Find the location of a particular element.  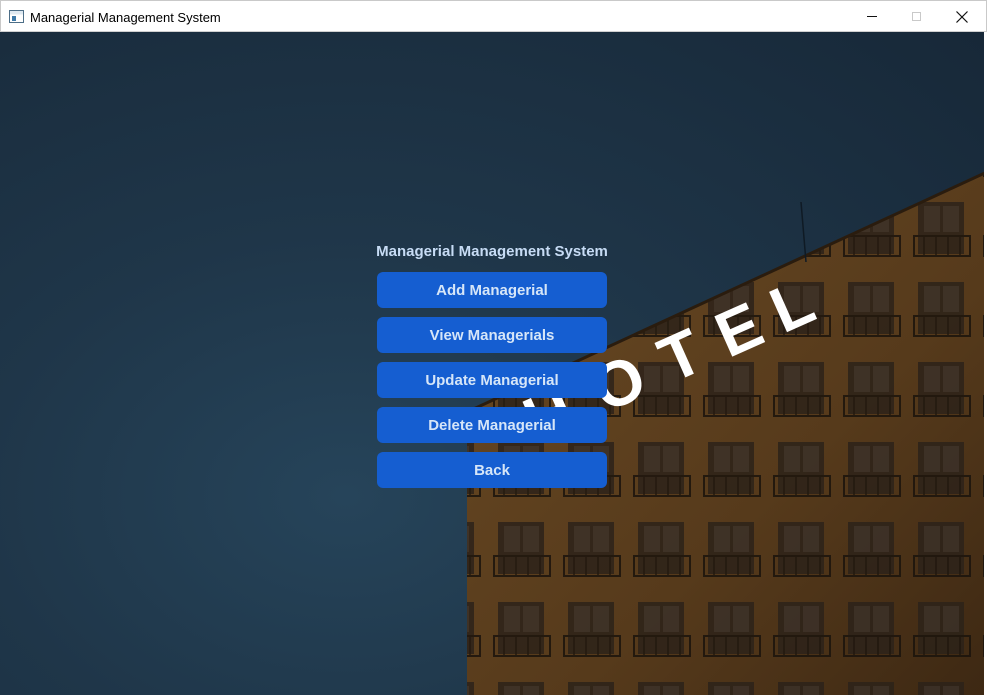

back-button: Back is located at coordinates (492, 470).